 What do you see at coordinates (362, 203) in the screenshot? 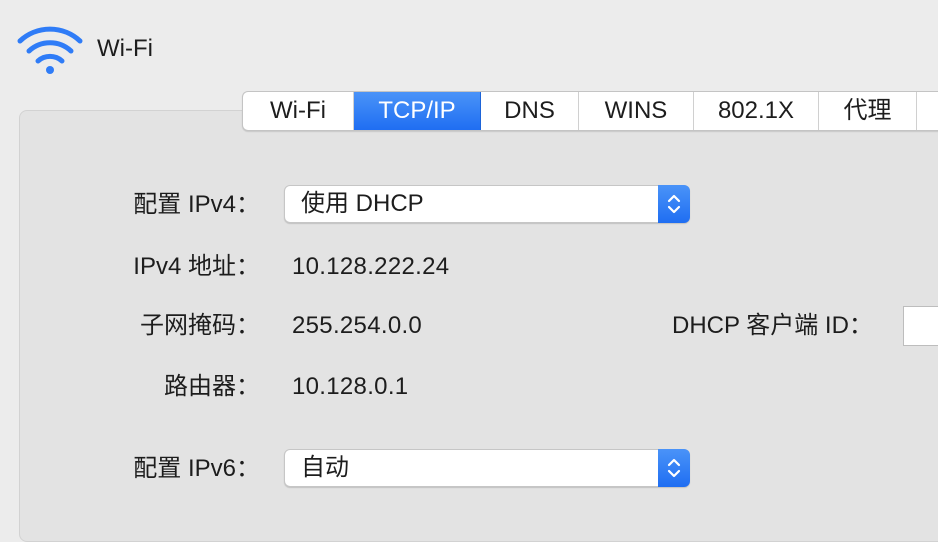
I see `configure-ipv4-value: 使用 DHCP` at bounding box center [362, 203].